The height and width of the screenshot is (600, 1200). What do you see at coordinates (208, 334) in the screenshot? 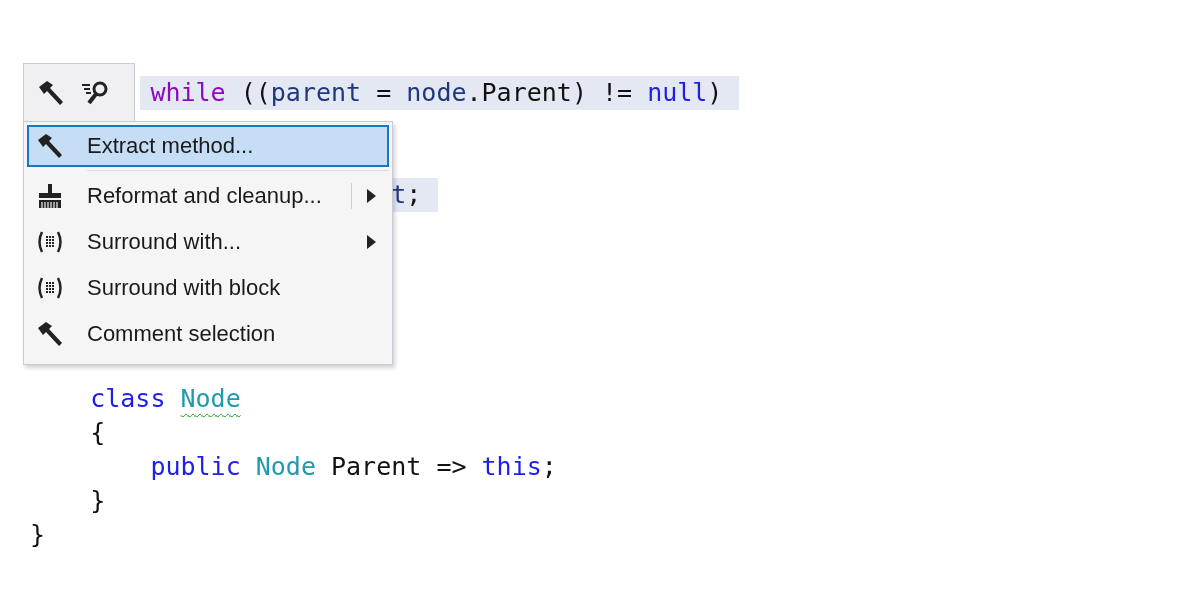
I see `menu-item: Comment selection` at bounding box center [208, 334].